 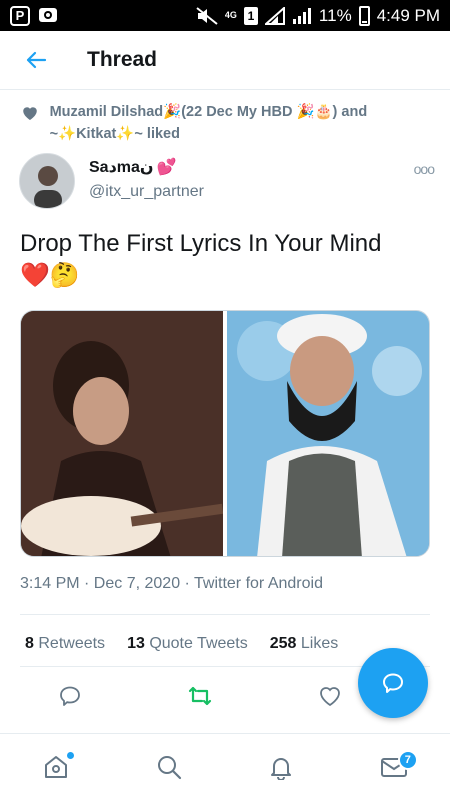 I want to click on nav-notifications, so click(x=281, y=767).